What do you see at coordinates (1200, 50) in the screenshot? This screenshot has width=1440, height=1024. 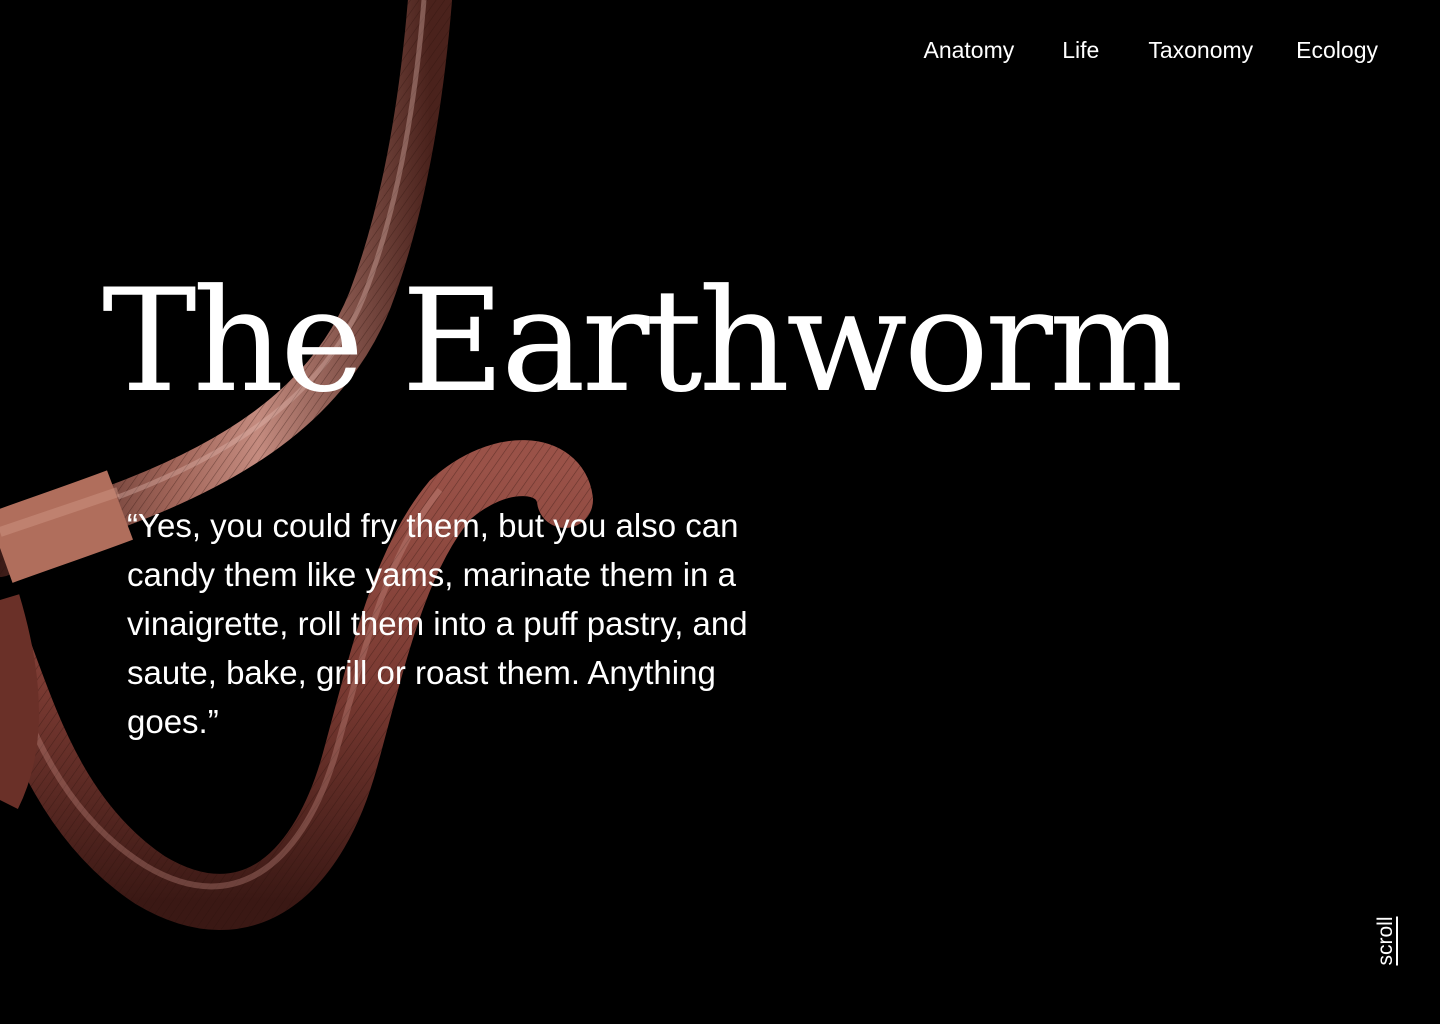 I see `nav-item-taxonomy: Taxonomy` at bounding box center [1200, 50].